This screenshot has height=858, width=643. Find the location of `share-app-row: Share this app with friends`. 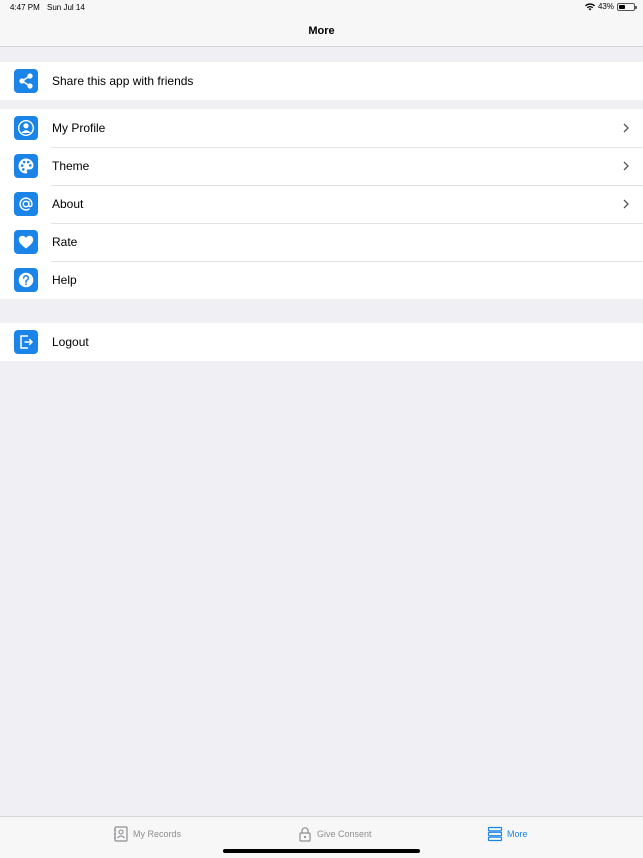

share-app-row: Share this app with friends is located at coordinates (321, 81).